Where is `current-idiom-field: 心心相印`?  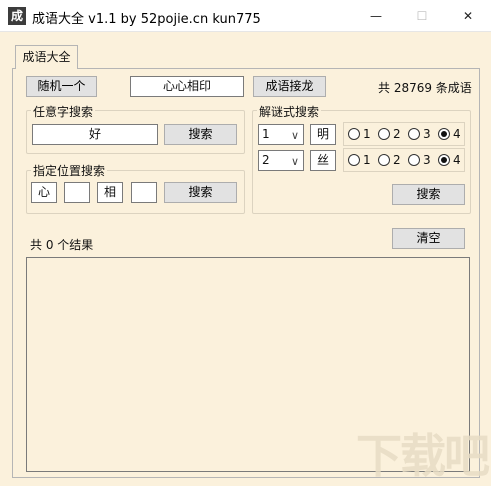
current-idiom-field: 心心相印 is located at coordinates (187, 86).